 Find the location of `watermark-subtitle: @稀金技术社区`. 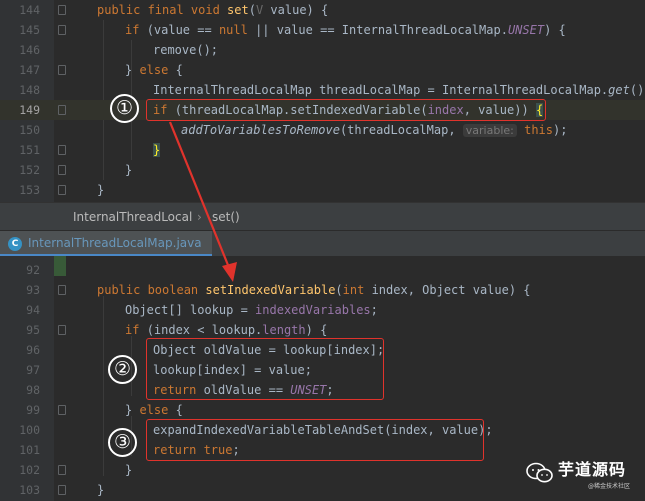

watermark-subtitle: @稀金技术社区 is located at coordinates (609, 486).